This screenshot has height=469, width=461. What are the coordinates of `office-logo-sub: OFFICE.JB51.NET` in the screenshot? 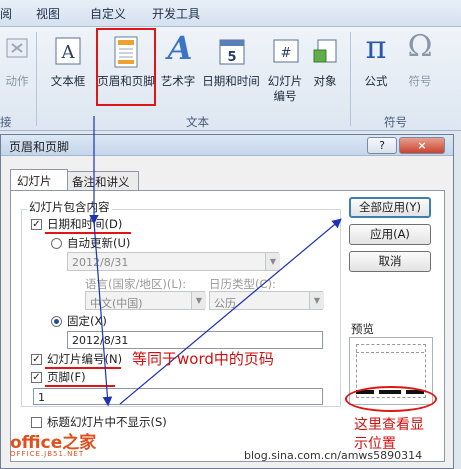 It's located at (47, 454).